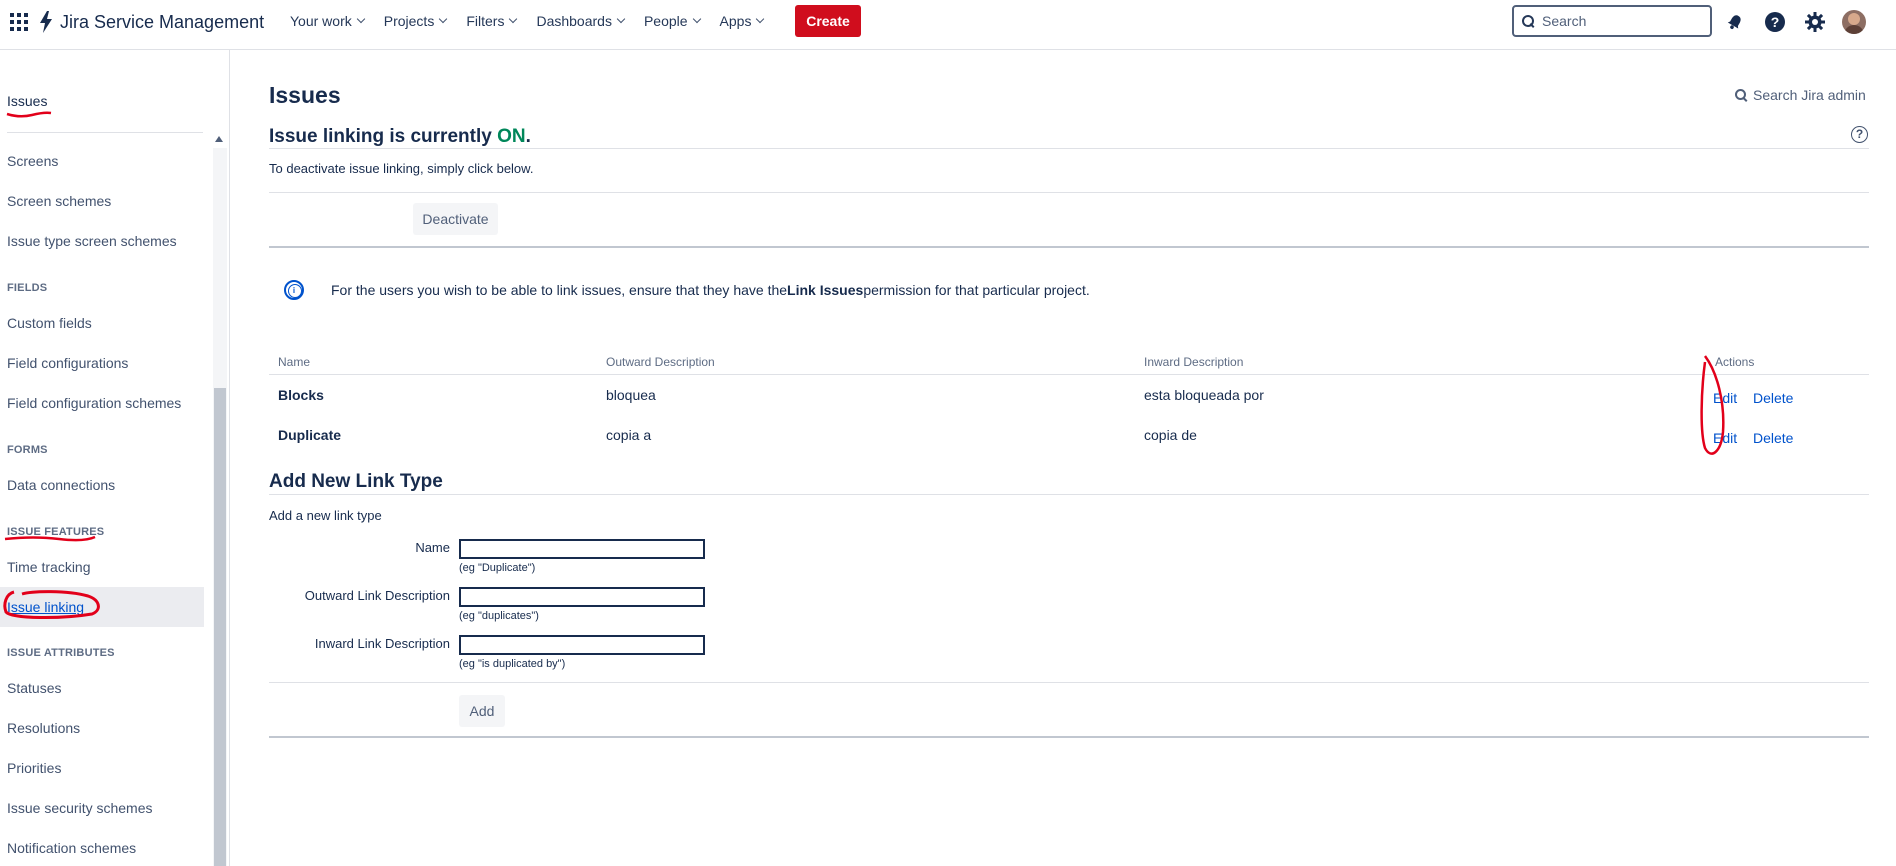  Describe the element at coordinates (511, 136) in the screenshot. I see `status-value: ON` at that location.